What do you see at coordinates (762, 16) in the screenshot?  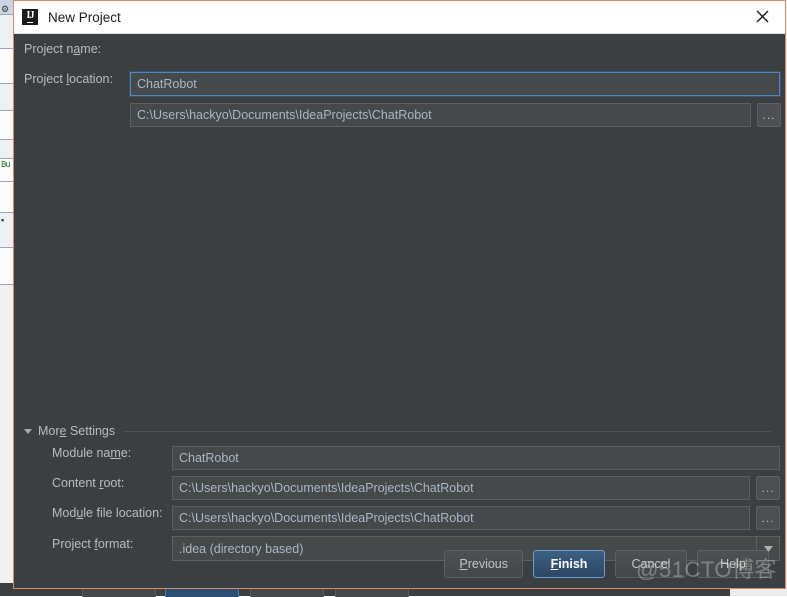 I see `close-icon` at bounding box center [762, 16].